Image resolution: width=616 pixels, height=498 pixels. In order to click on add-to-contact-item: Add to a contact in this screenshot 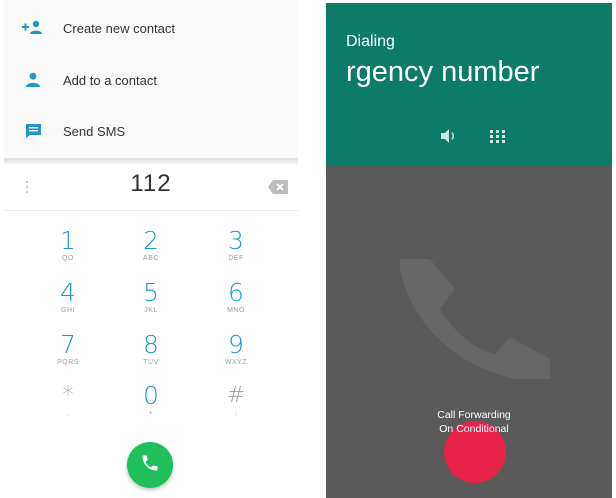, I will do `click(151, 80)`.